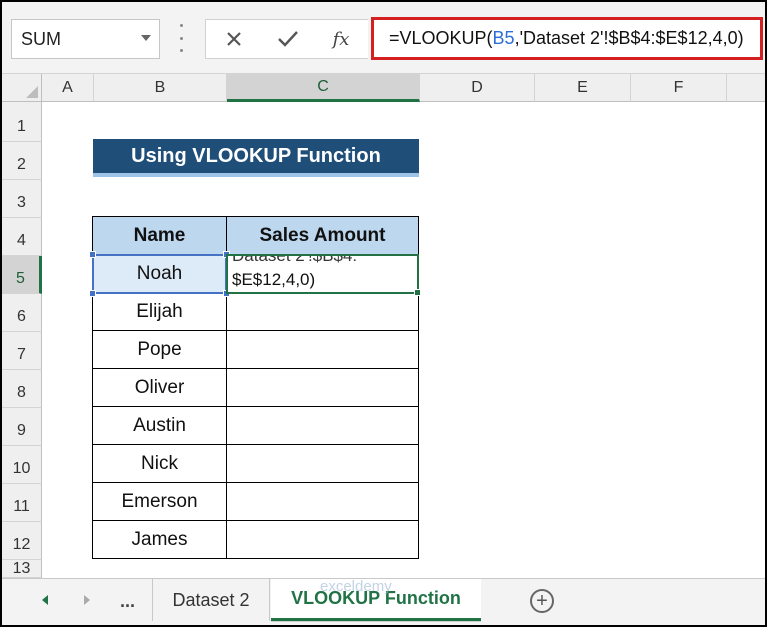  What do you see at coordinates (68, 88) in the screenshot?
I see `column-header-a: A` at bounding box center [68, 88].